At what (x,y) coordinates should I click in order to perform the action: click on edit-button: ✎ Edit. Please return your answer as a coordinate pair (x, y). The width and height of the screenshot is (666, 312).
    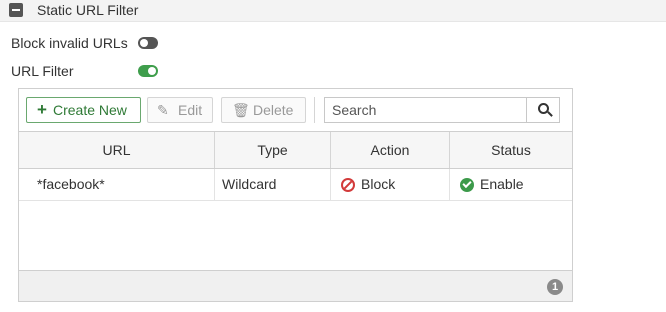
    Looking at the image, I should click on (180, 110).